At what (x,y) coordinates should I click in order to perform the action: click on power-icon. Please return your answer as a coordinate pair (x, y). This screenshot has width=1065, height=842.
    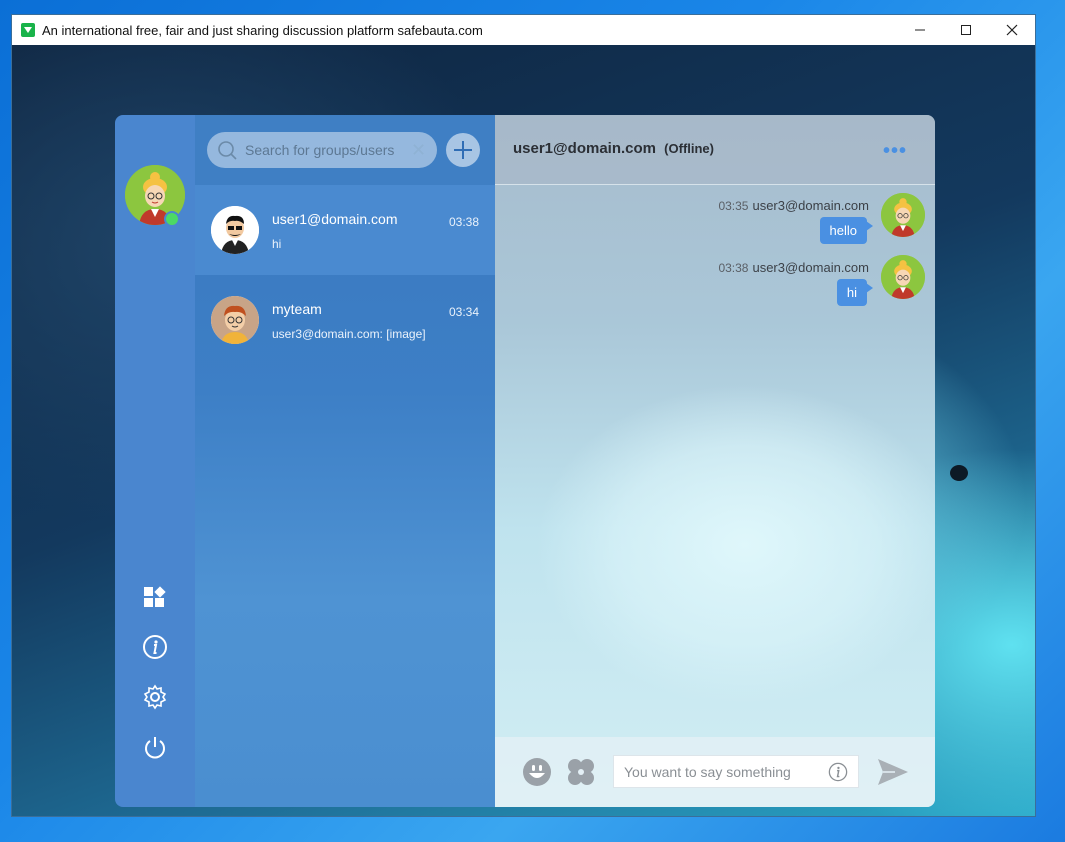
    Looking at the image, I should click on (155, 748).